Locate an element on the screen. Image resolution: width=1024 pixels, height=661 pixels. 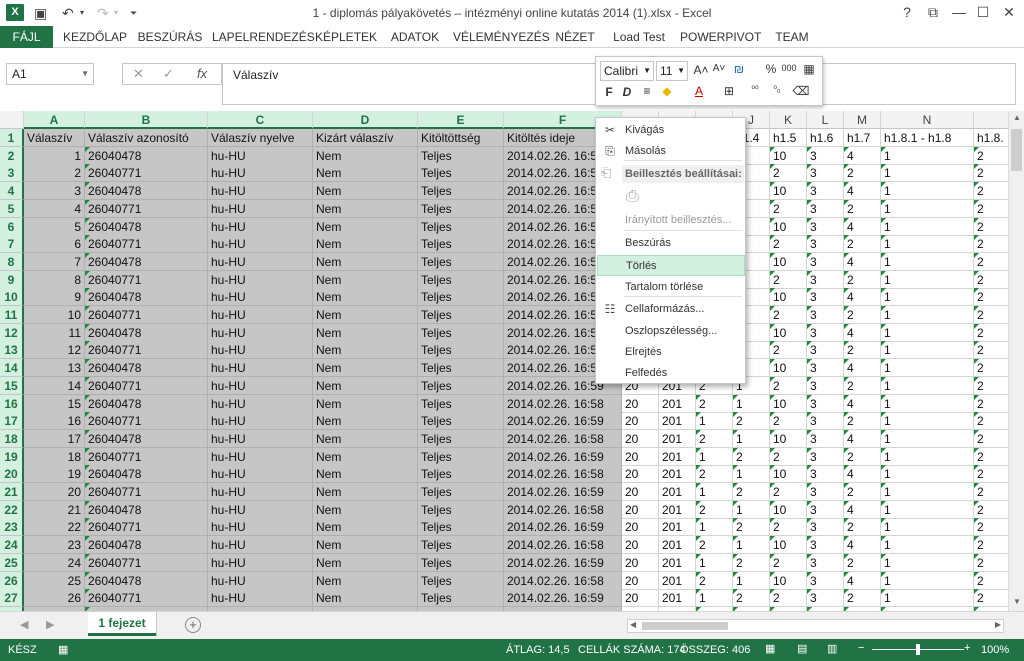
column-header-b: B is located at coordinates (146, 120).